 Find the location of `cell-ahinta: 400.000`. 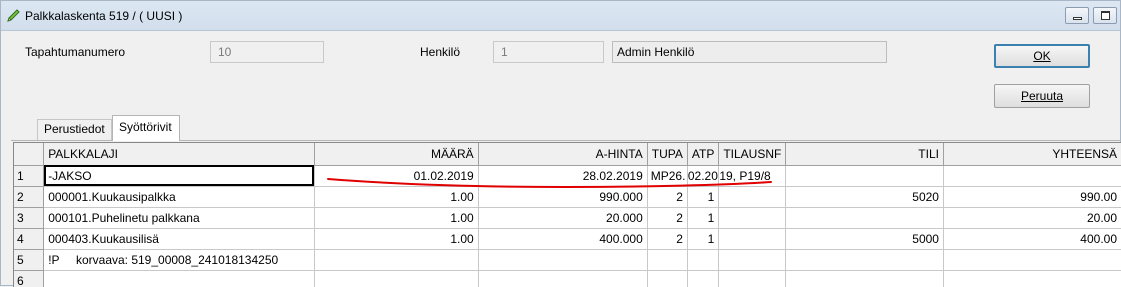

cell-ahinta: 400.000 is located at coordinates (563, 239).